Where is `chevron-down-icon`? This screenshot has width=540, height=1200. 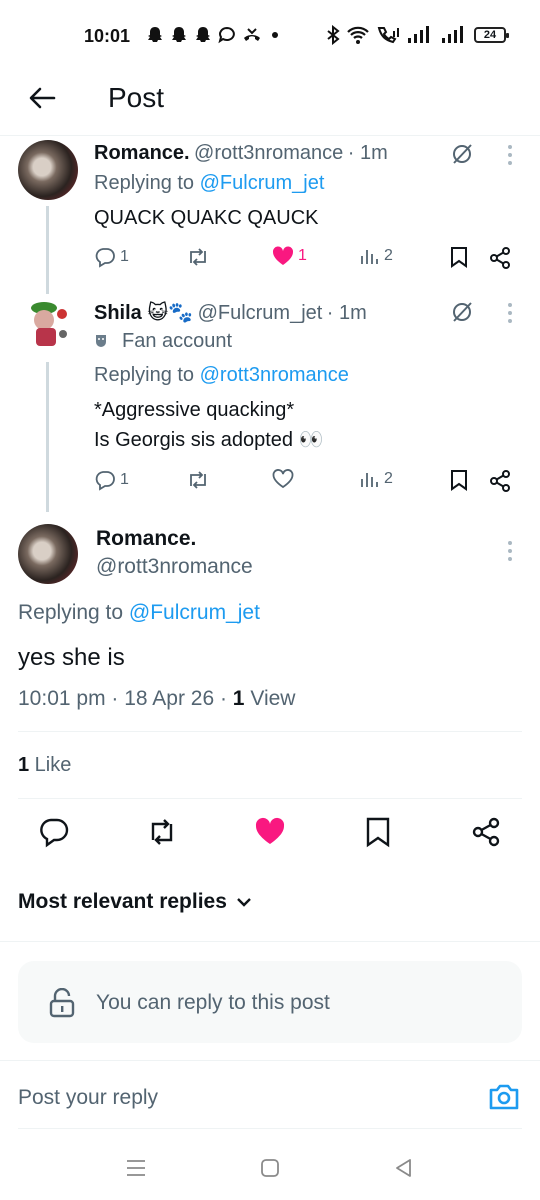
chevron-down-icon is located at coordinates (244, 902).